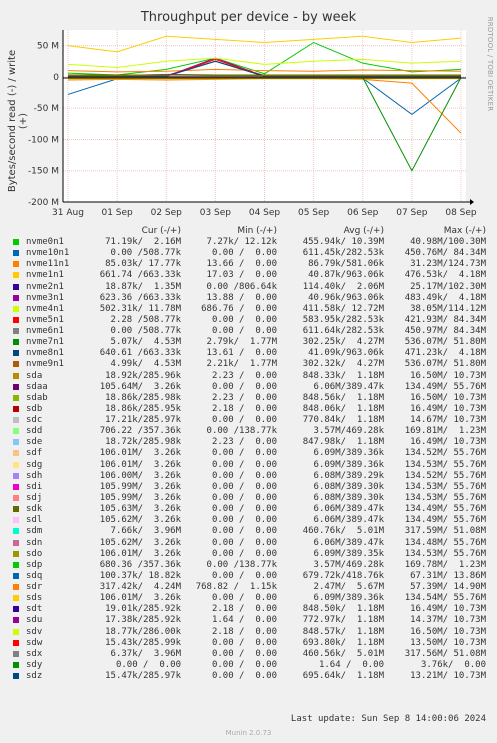 The width and height of the screenshot is (497, 743). Describe the element at coordinates (140, 308) in the screenshot. I see `legend-cur: 502.31k/ 11.78M` at that location.